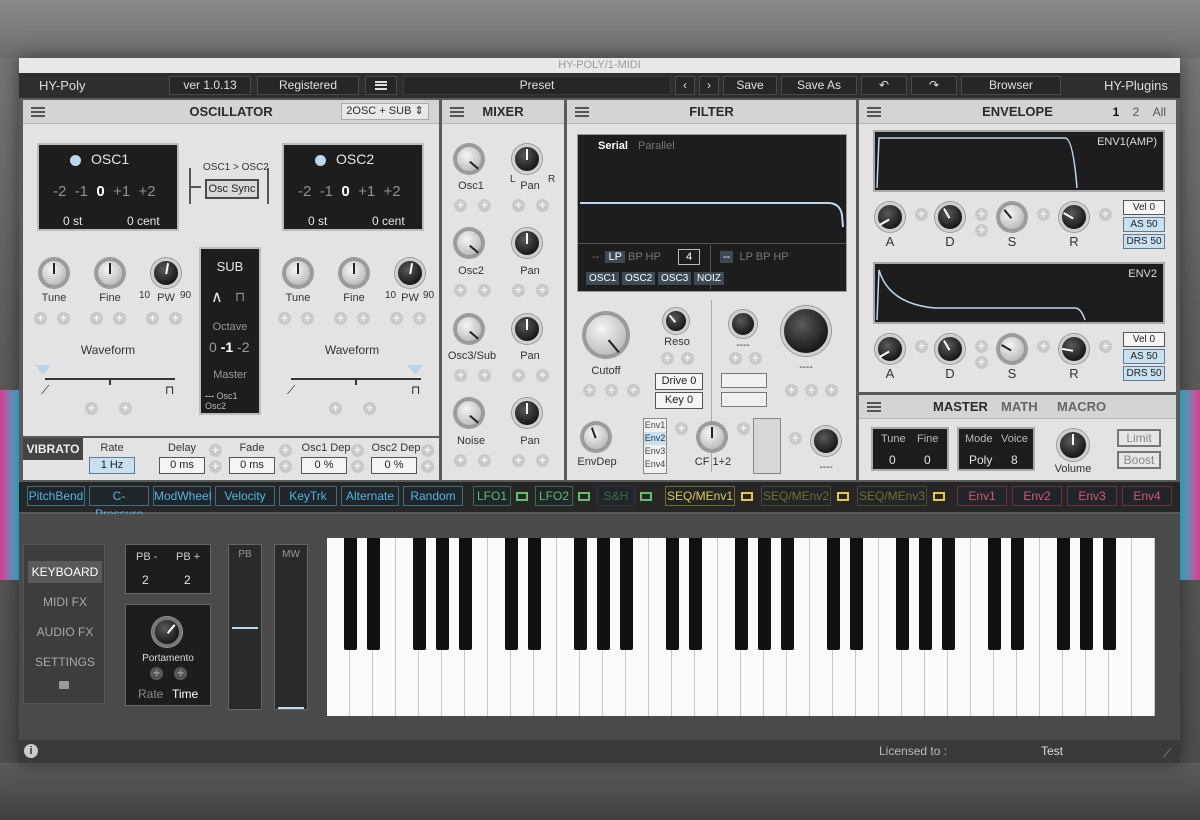 The width and height of the screenshot is (1200, 820). Describe the element at coordinates (1144, 224) in the screenshot. I see `env1-as-field: AS 50` at that location.